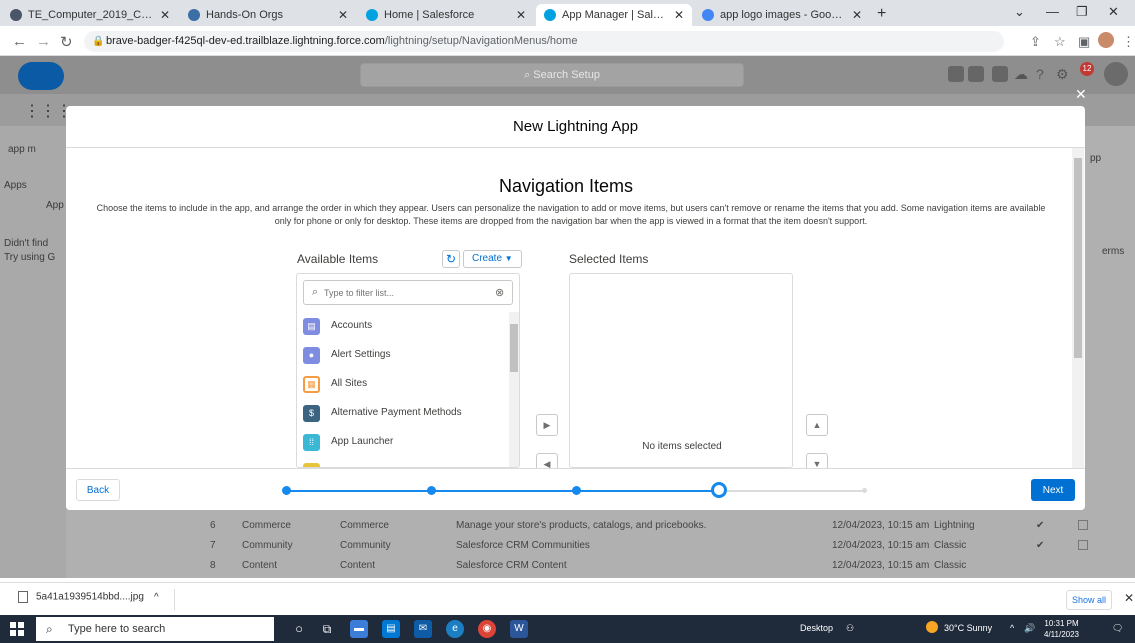  I want to click on new-app-button-partial: pp, so click(1095, 158).